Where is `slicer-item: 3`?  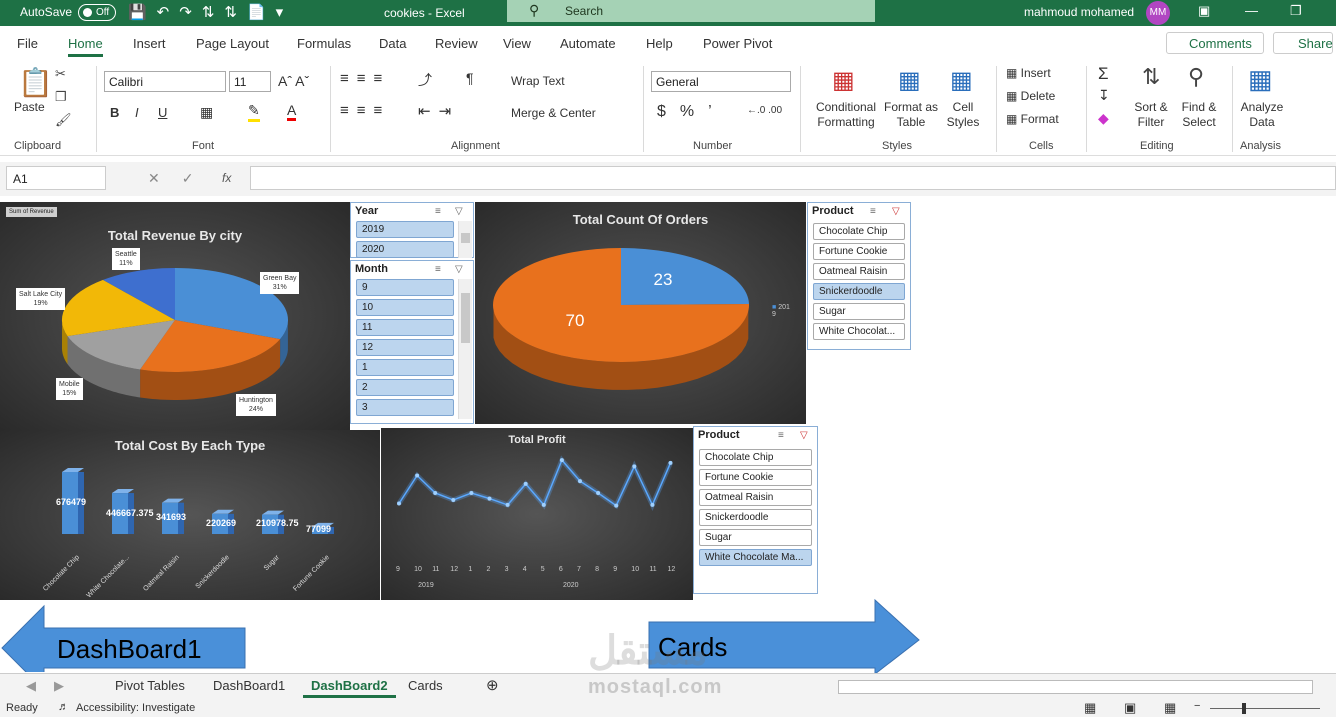 slicer-item: 3 is located at coordinates (405, 407).